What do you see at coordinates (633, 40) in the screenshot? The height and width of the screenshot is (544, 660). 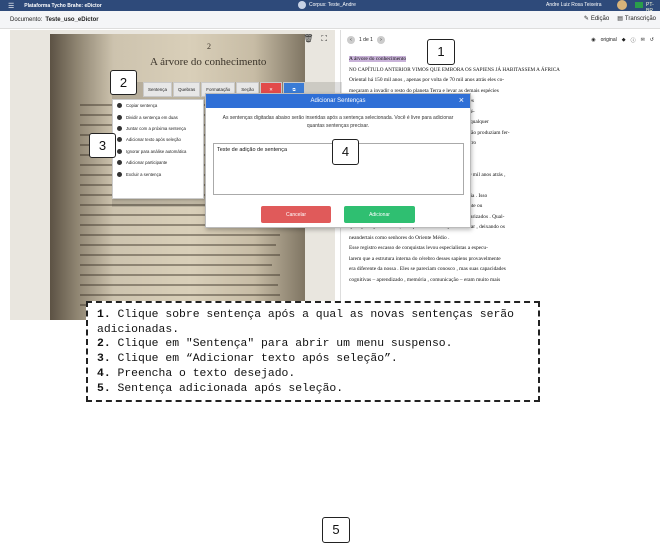 I see `info-icon: ⓘ` at bounding box center [633, 40].